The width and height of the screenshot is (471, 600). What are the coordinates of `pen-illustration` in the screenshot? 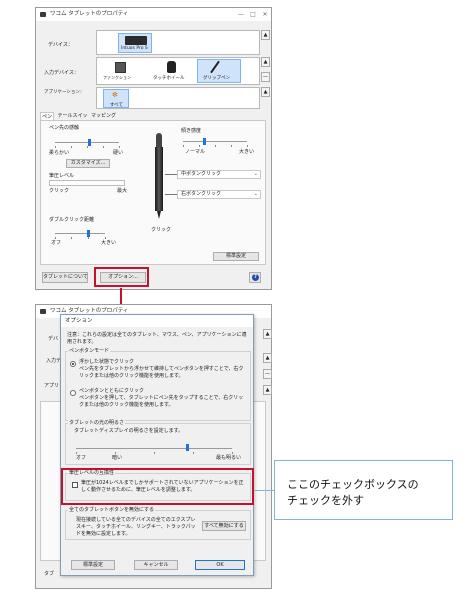 It's located at (159, 177).